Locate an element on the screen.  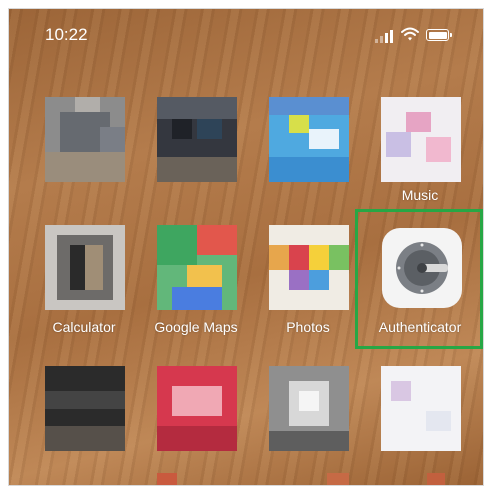
app-icon-photos: Photos is located at coordinates (308, 278).